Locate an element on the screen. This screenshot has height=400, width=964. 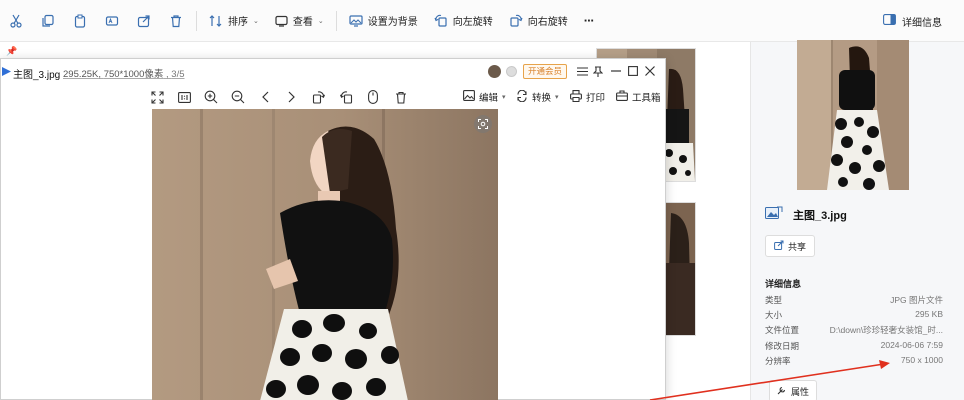
sort-button: 排序 ⌄ is located at coordinates (234, 21).